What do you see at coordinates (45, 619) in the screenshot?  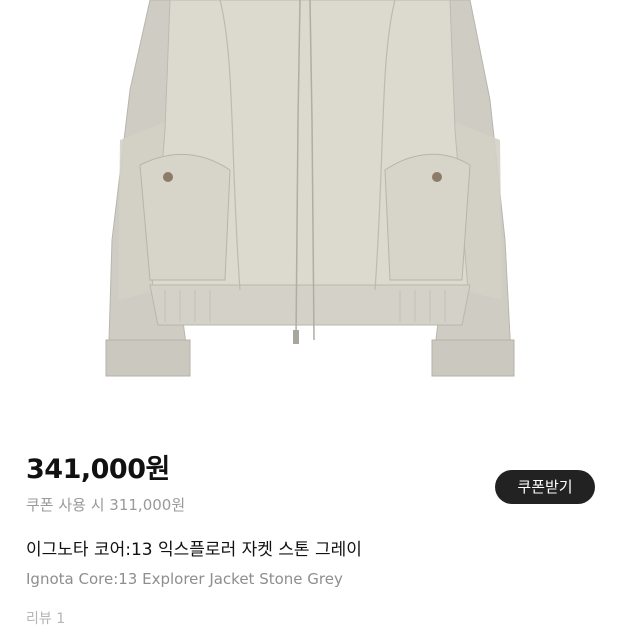 I see `review-count-link: 리뷰 1` at bounding box center [45, 619].